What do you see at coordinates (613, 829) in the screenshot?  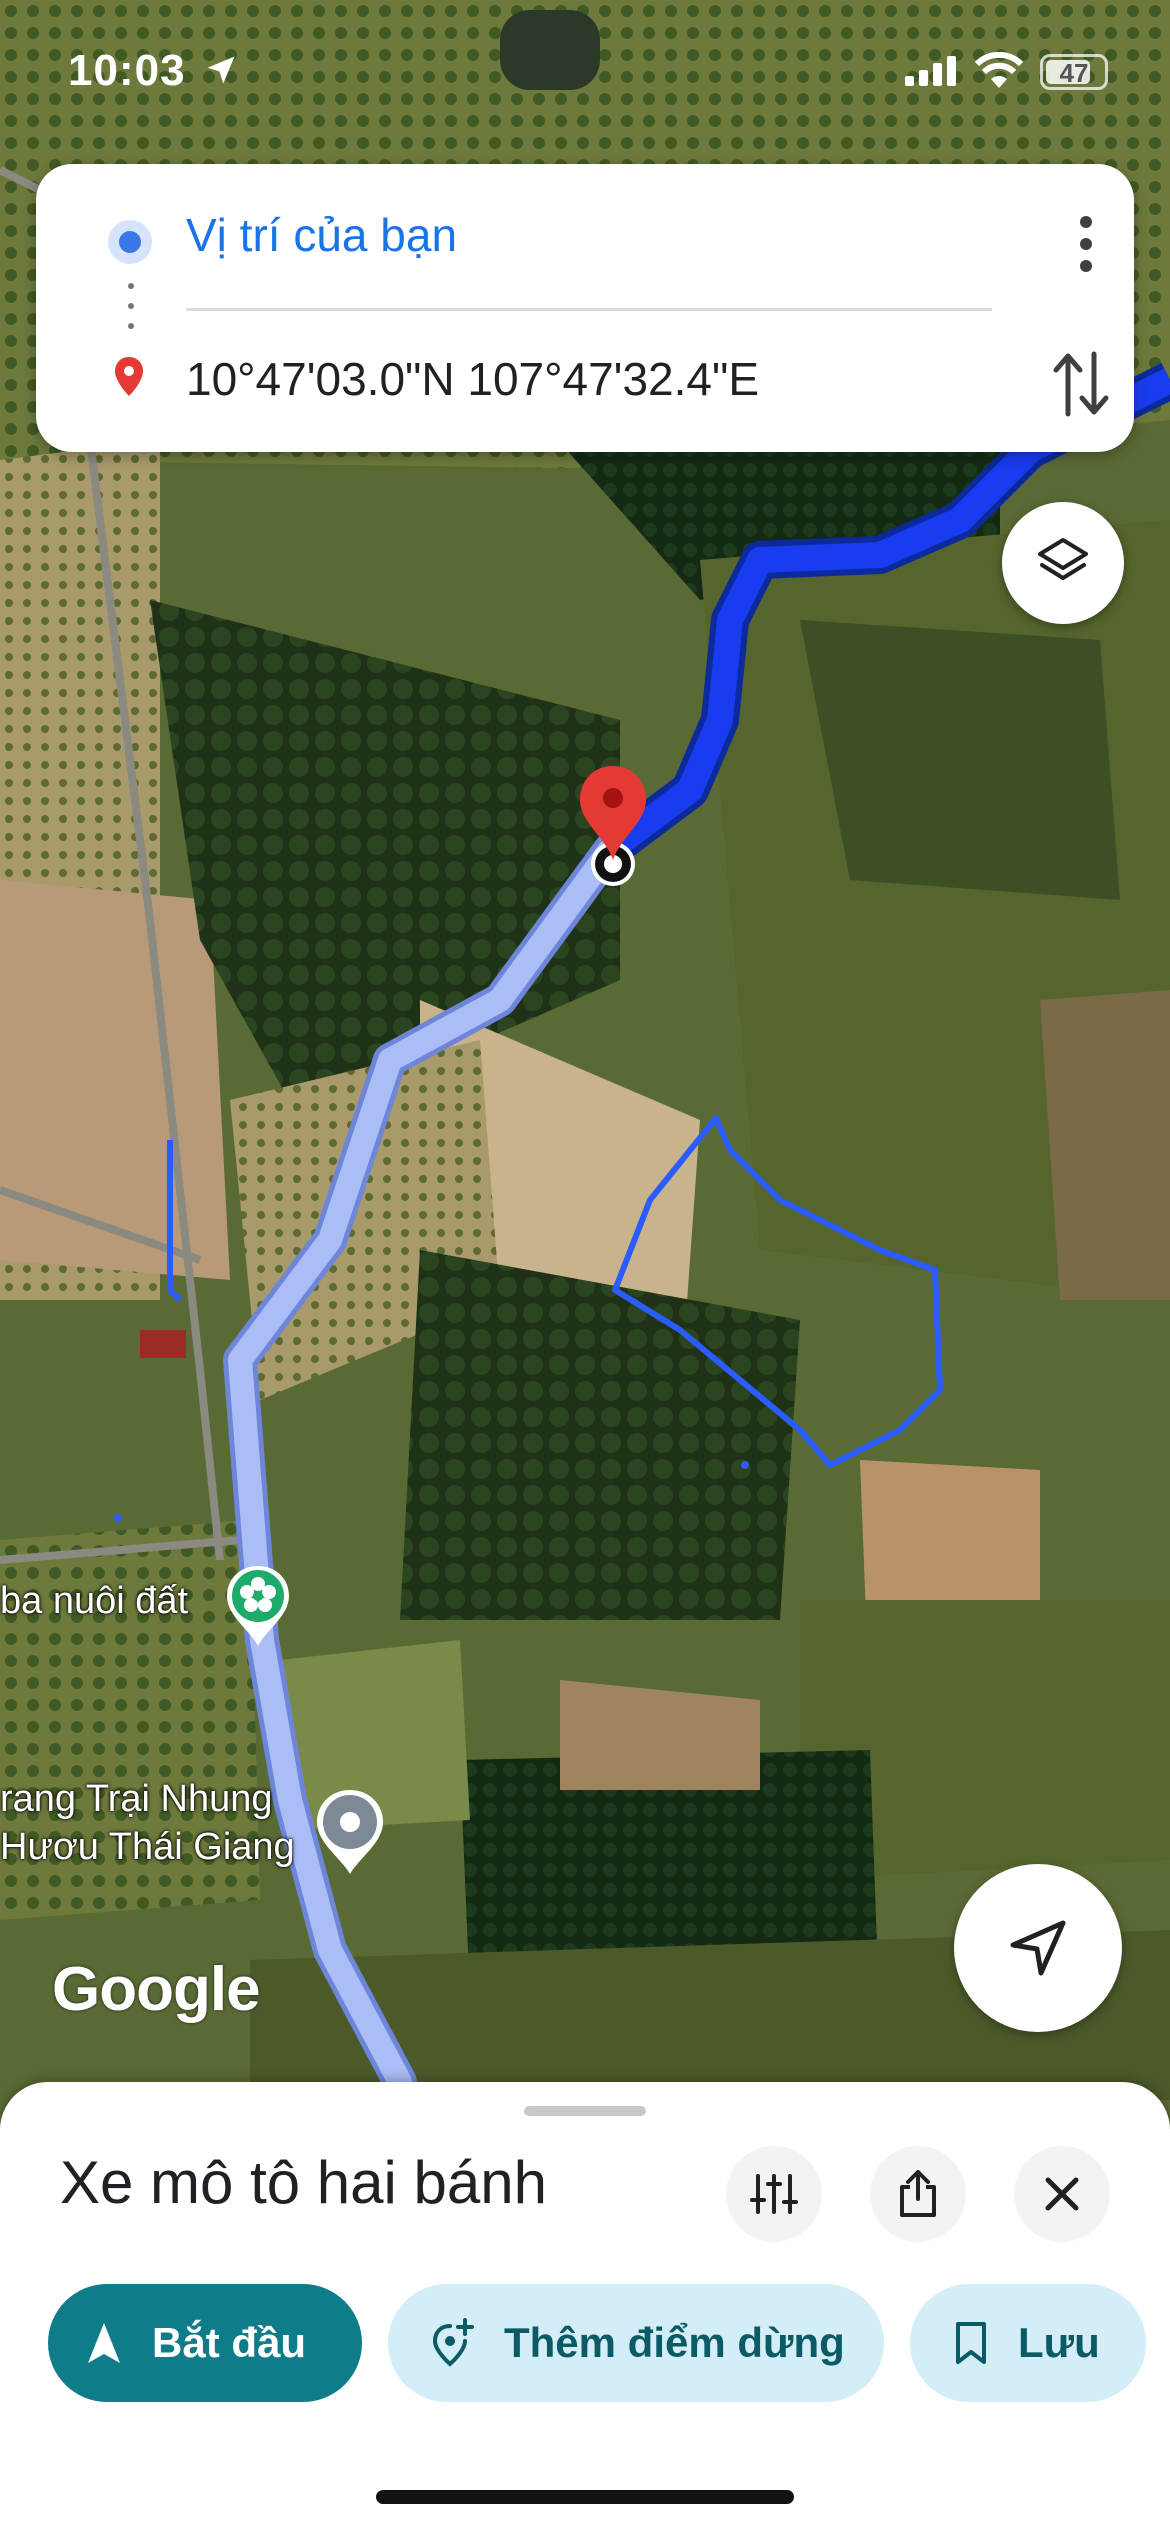 I see `destination-pin-icon` at bounding box center [613, 829].